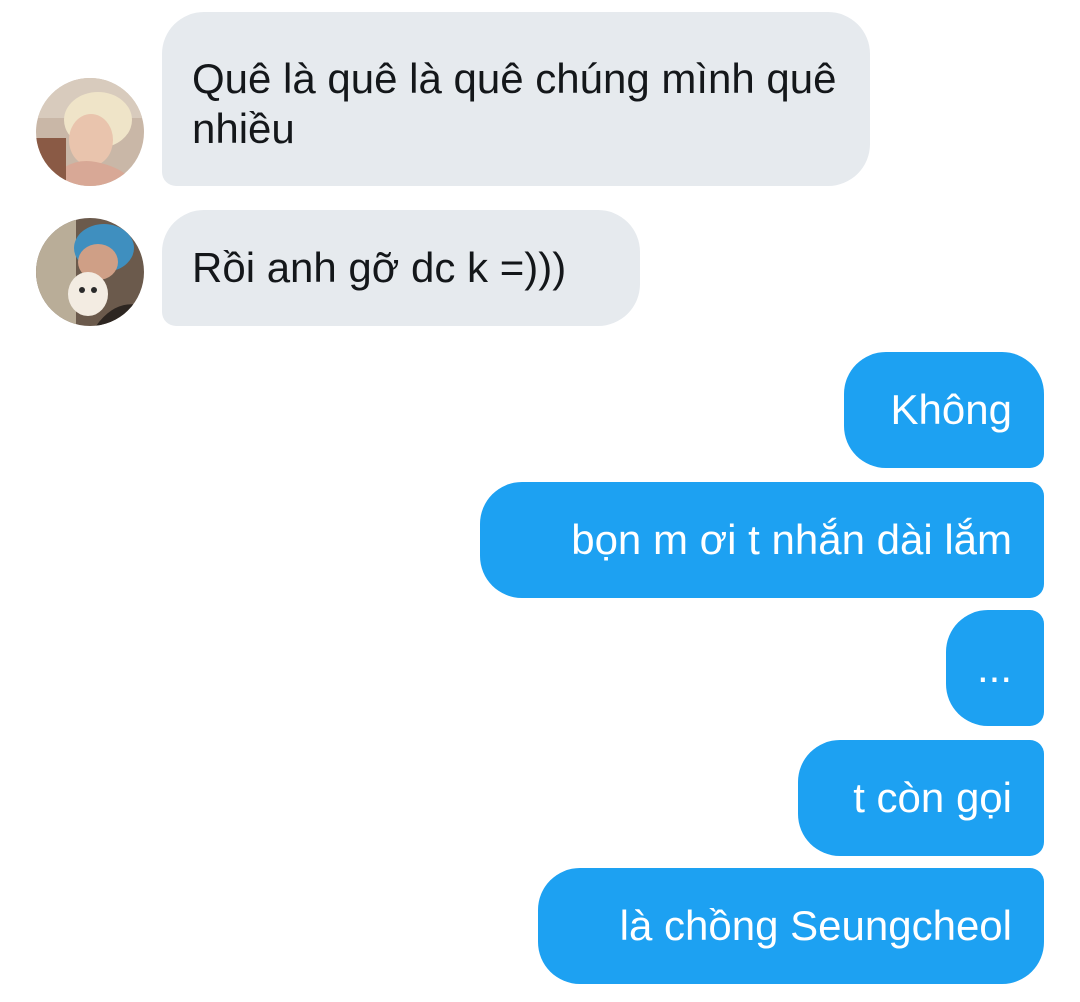  I want to click on outgoing-message-1: Không, so click(944, 410).